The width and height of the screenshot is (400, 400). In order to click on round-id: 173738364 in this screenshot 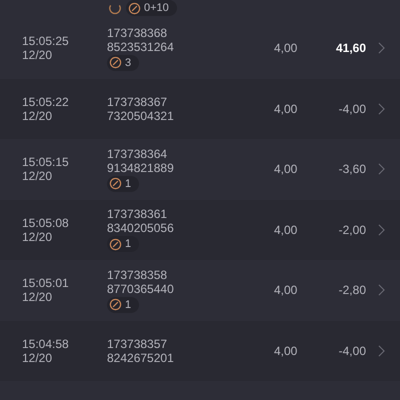, I will do `click(137, 153)`.